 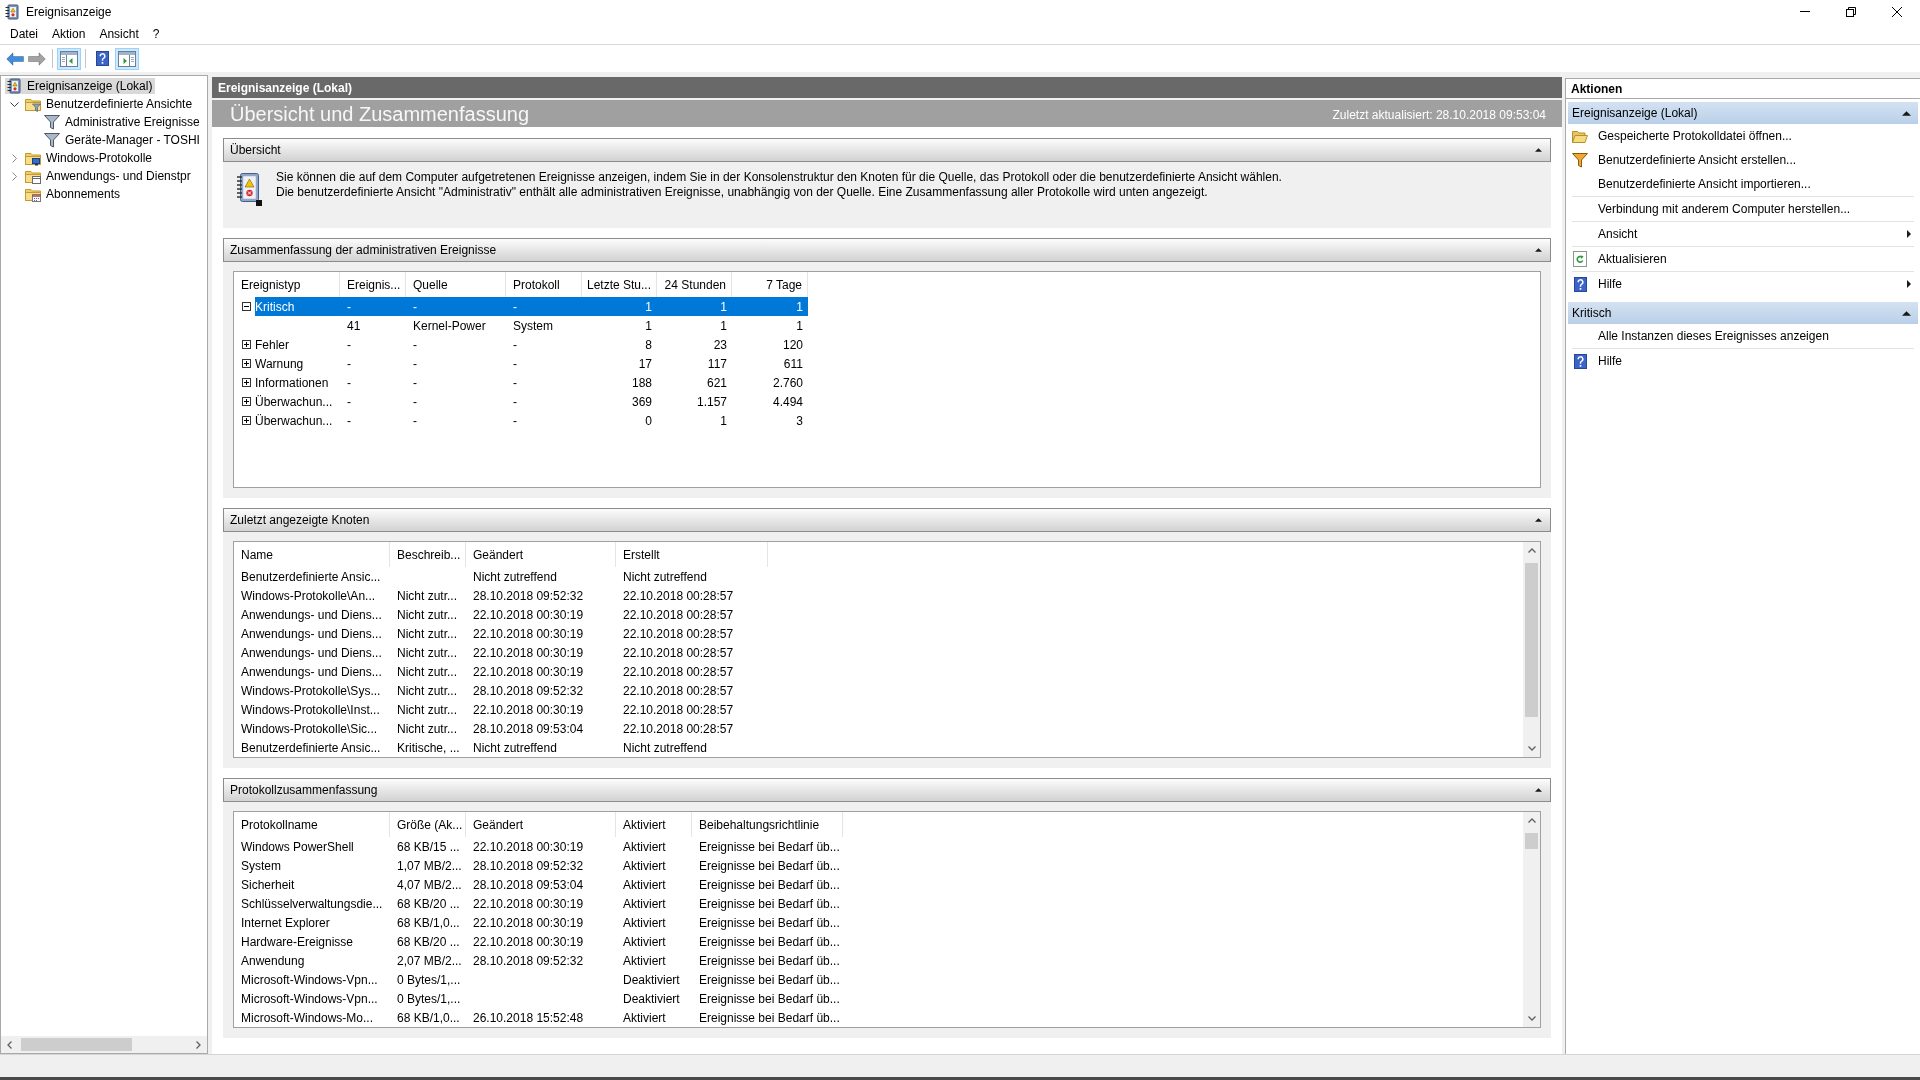 What do you see at coordinates (246, 306) in the screenshot?
I see `minus-box-icon` at bounding box center [246, 306].